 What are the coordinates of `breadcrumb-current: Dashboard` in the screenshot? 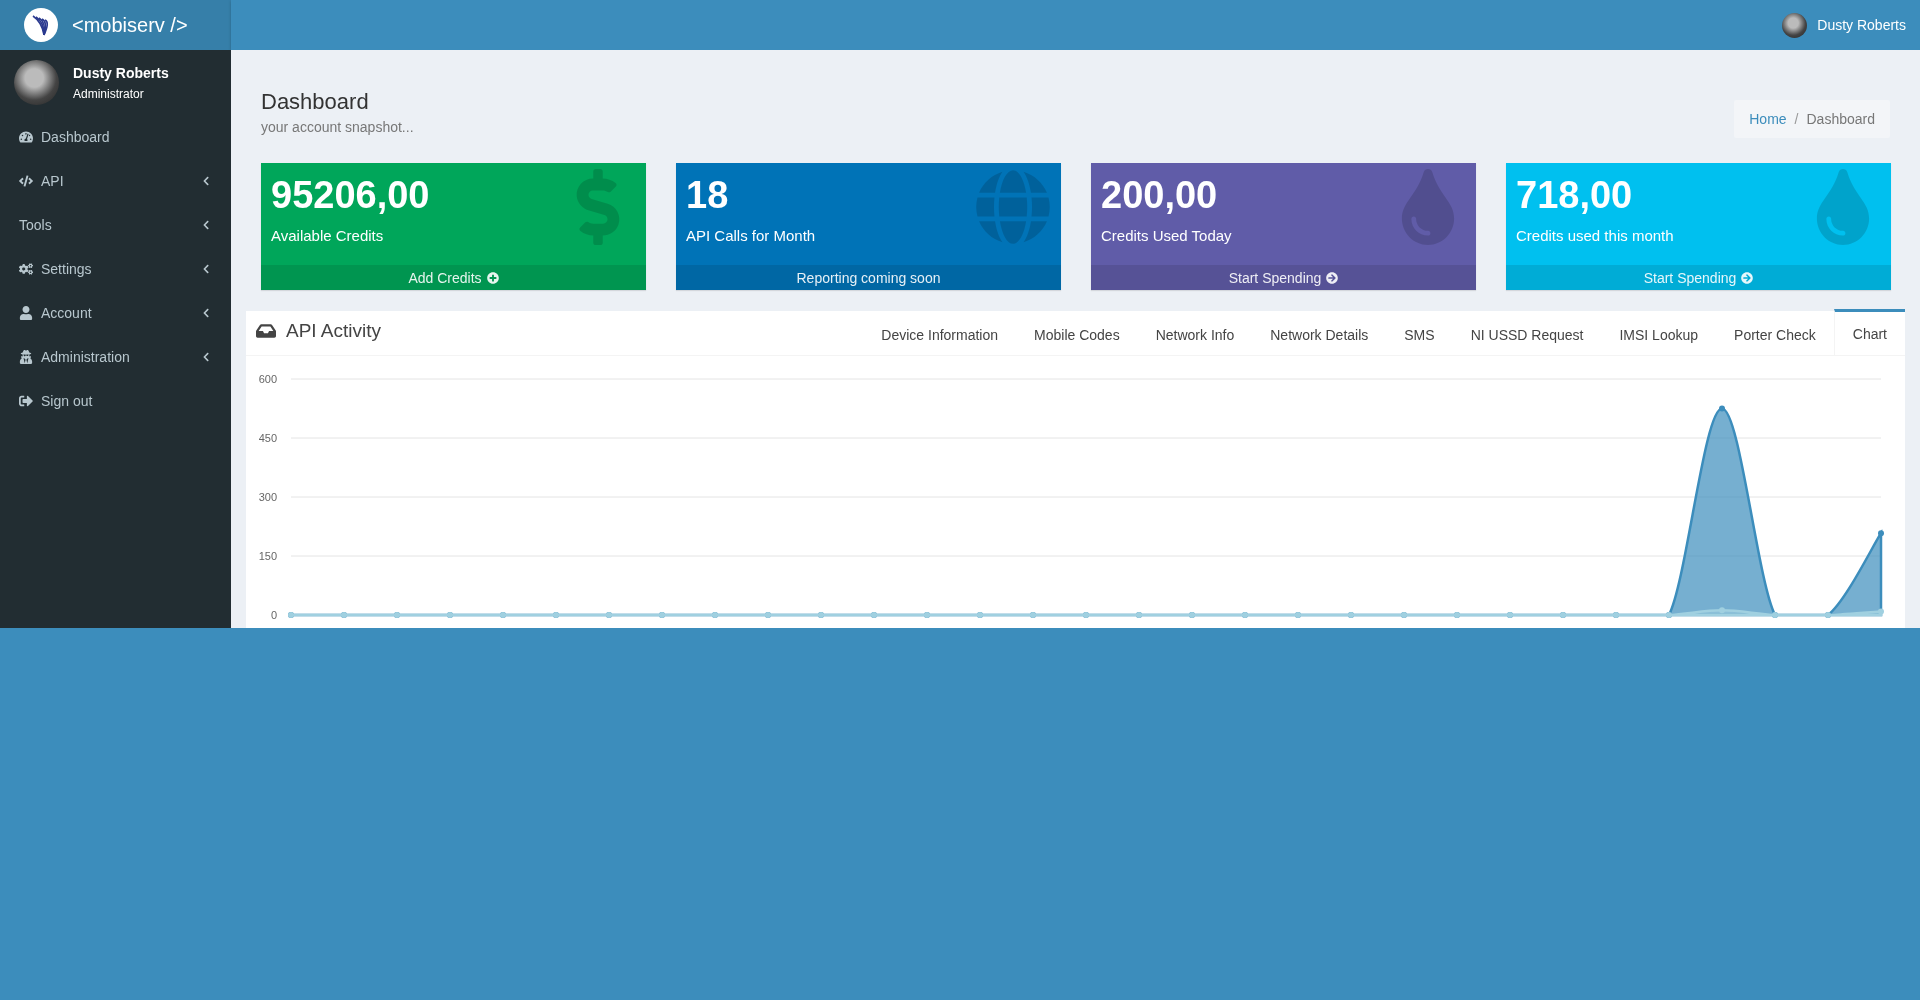 It's located at (1840, 119).